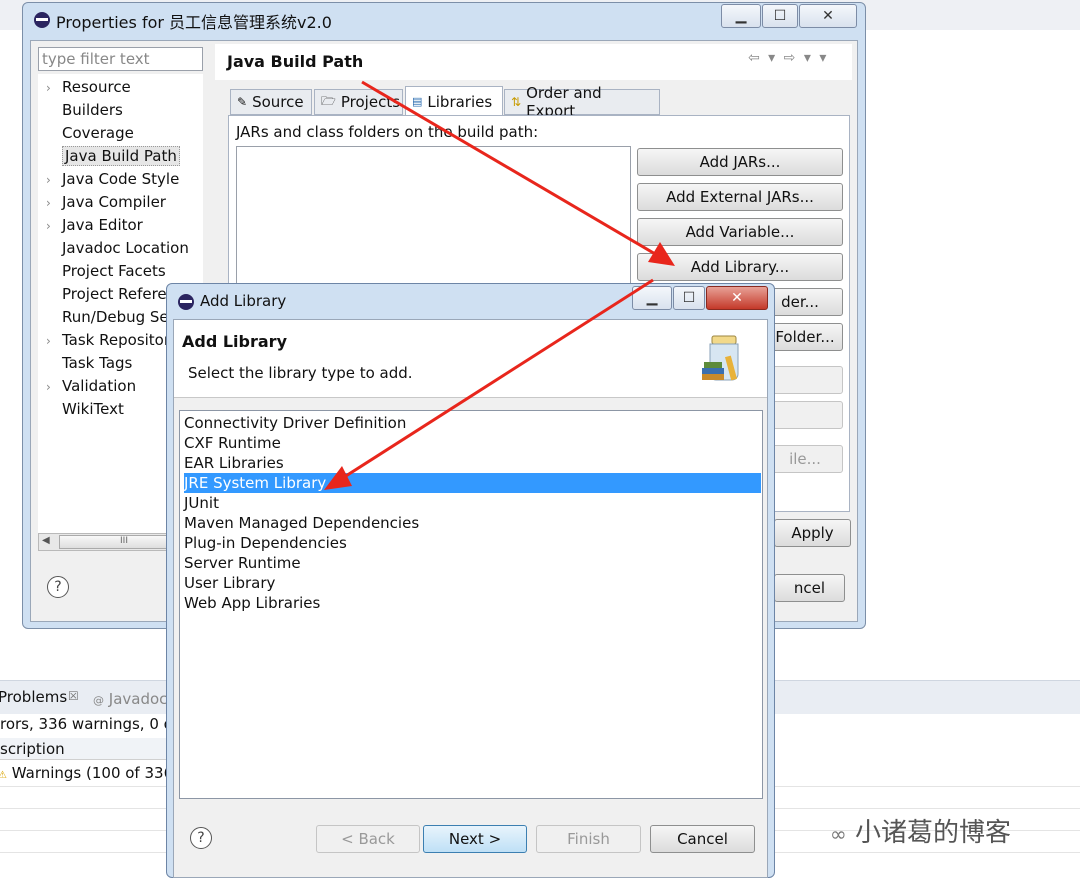 The width and height of the screenshot is (1080, 878). I want to click on arrow-to-jre, so click(495, 380).